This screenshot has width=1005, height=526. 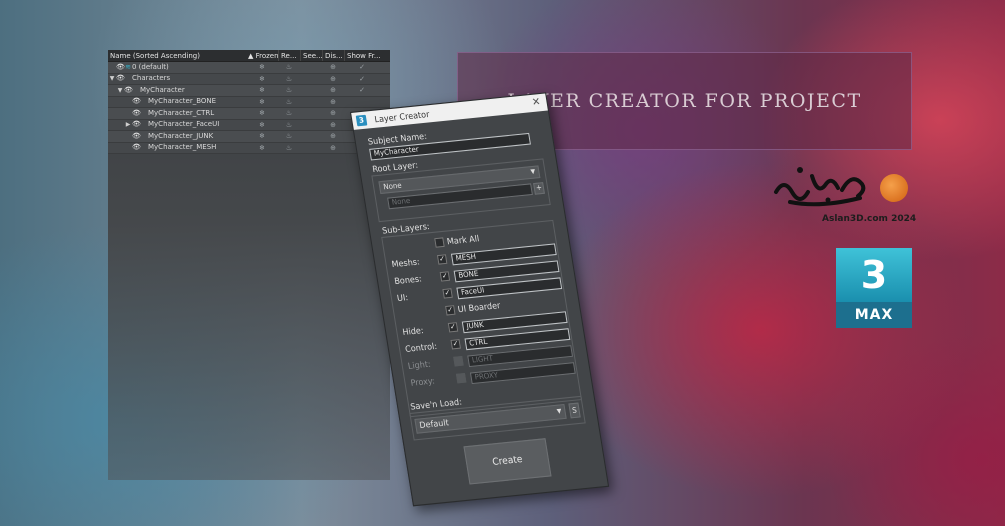 What do you see at coordinates (447, 293) in the screenshot?
I see `ui-checkbox: ✓` at bounding box center [447, 293].